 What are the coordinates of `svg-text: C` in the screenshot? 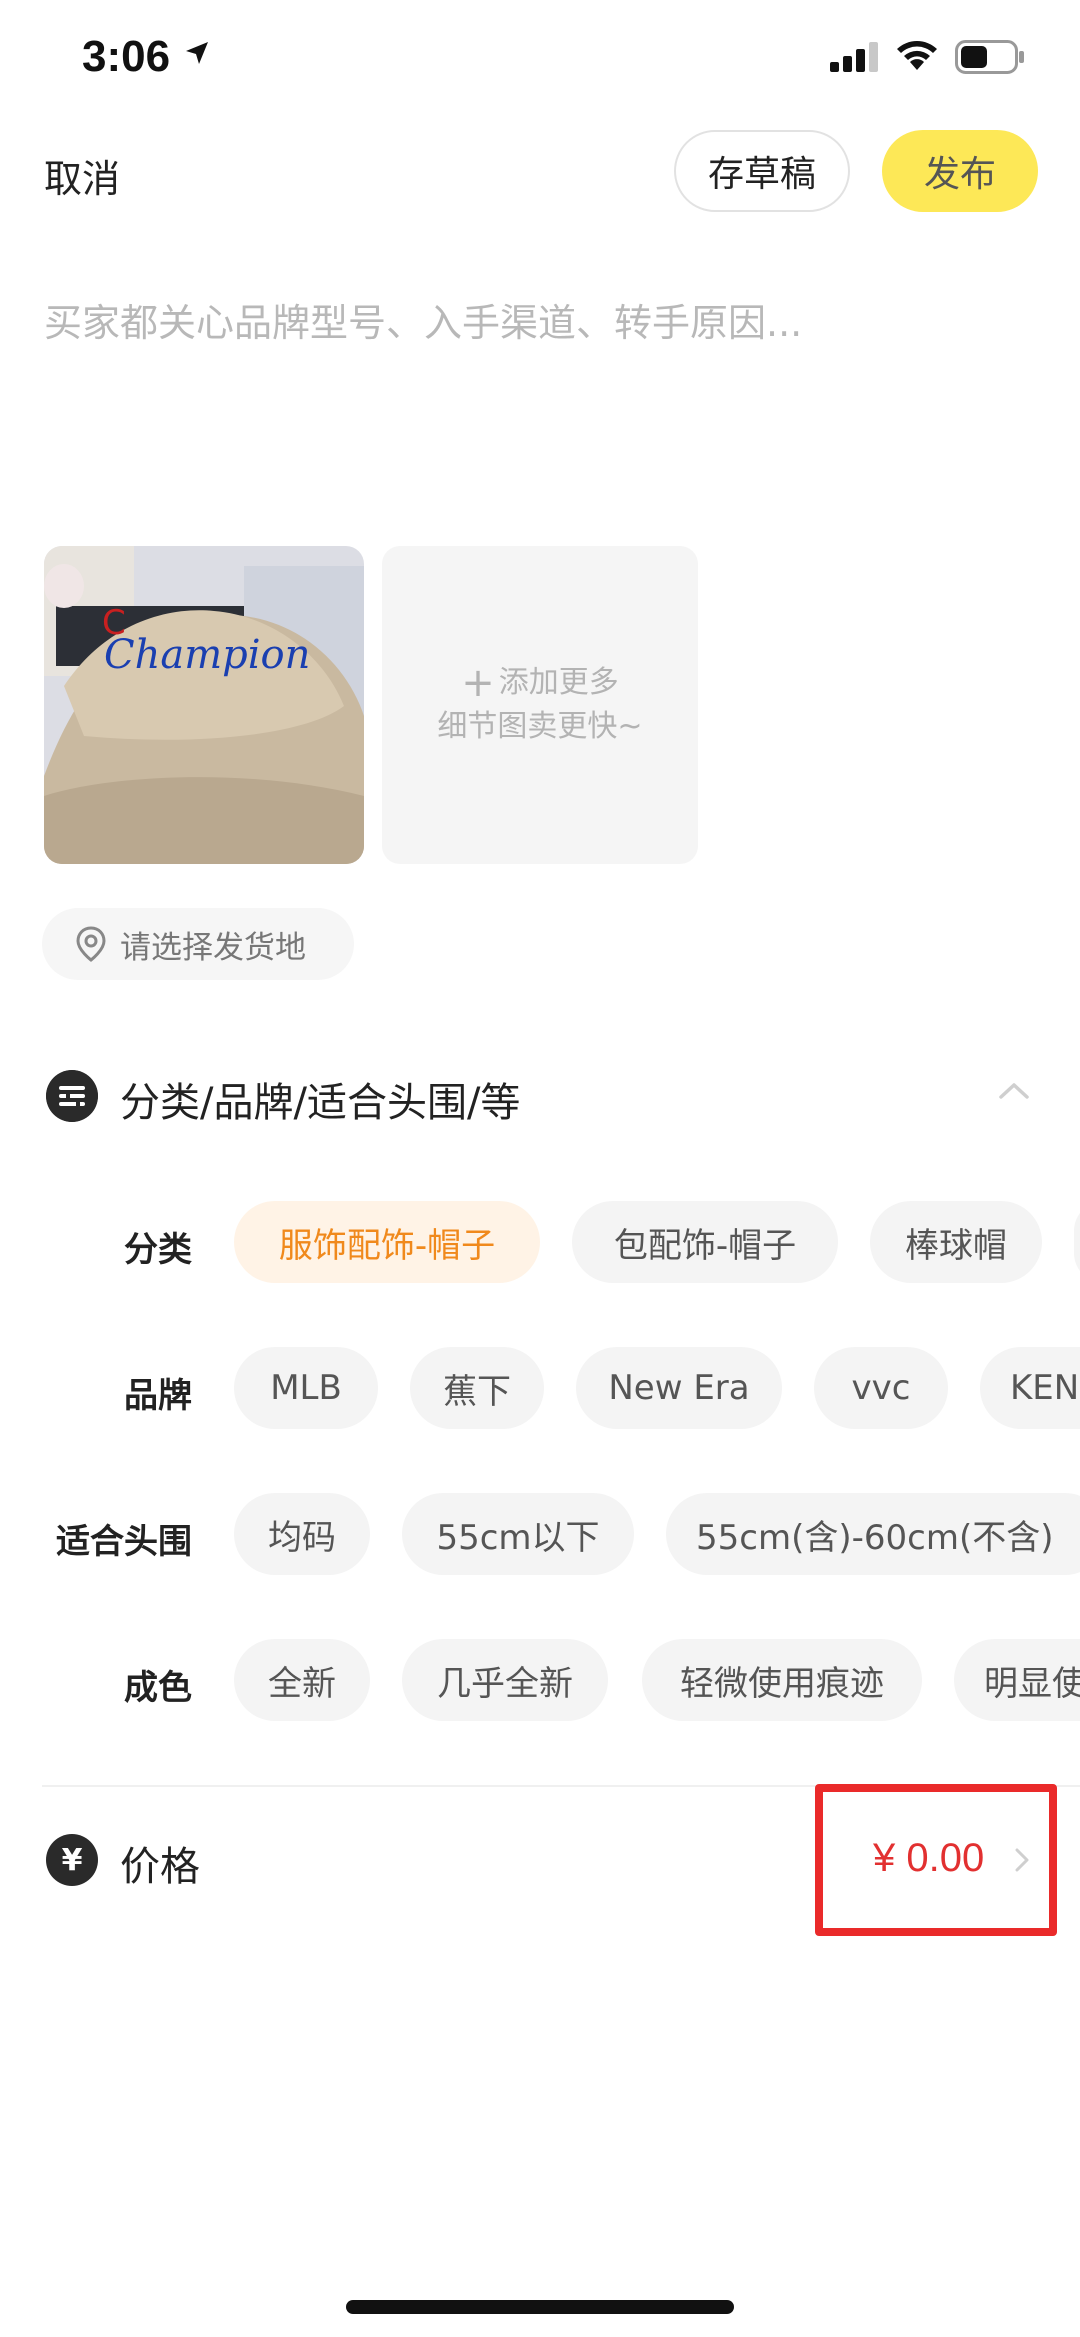 It's located at (114, 623).